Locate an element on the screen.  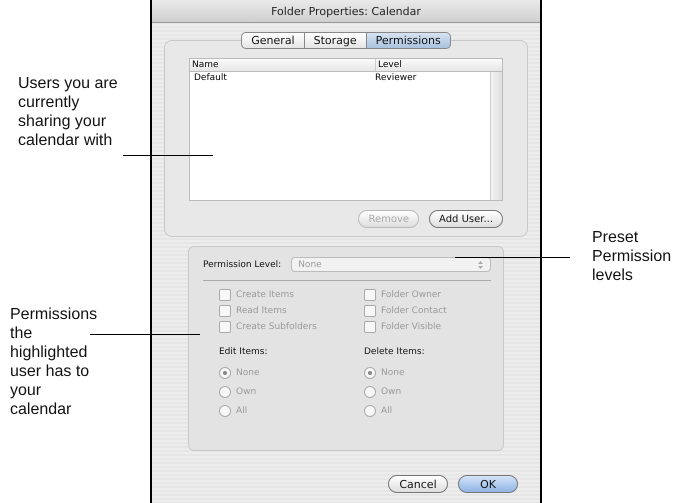
column-header: Level is located at coordinates (389, 65).